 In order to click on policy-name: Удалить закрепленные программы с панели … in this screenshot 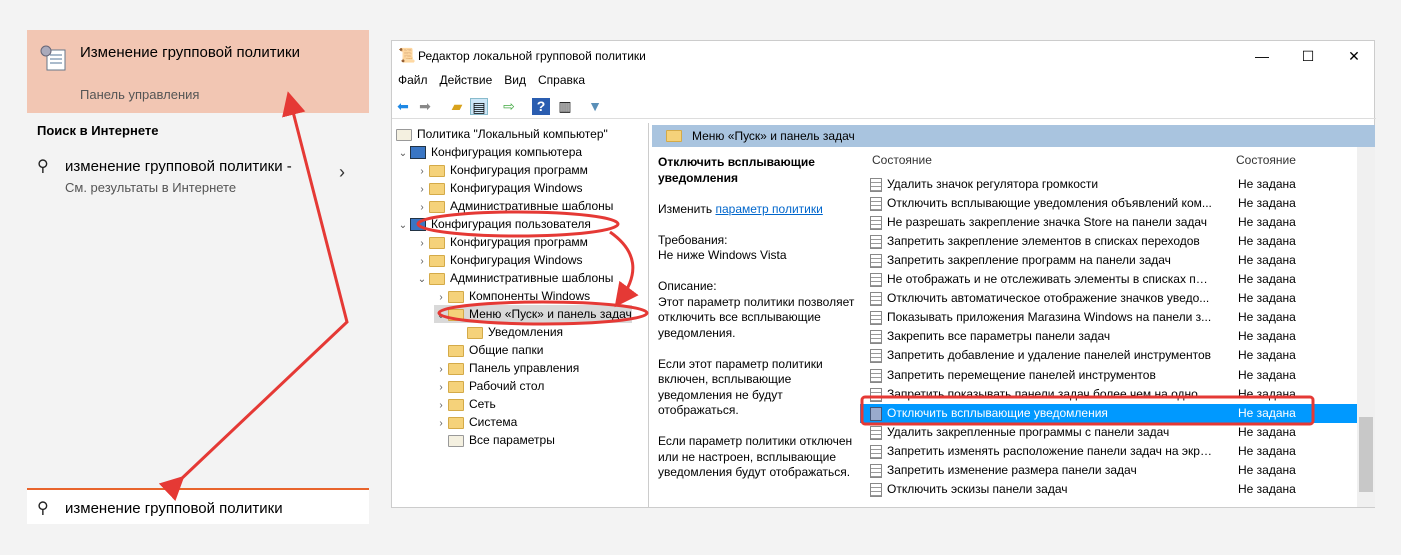, I will do `click(1028, 431)`.